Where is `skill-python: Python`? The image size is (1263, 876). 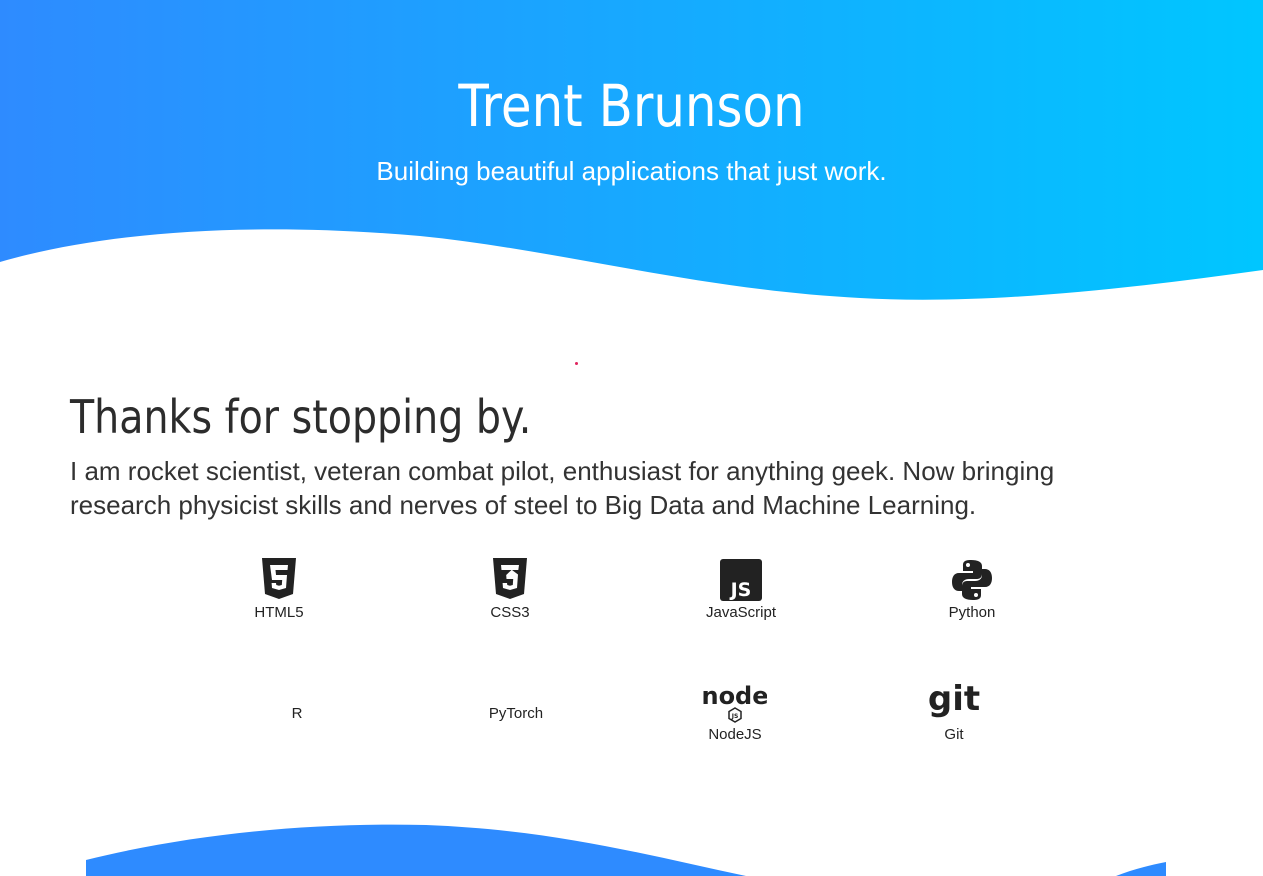 skill-python: Python is located at coordinates (972, 589).